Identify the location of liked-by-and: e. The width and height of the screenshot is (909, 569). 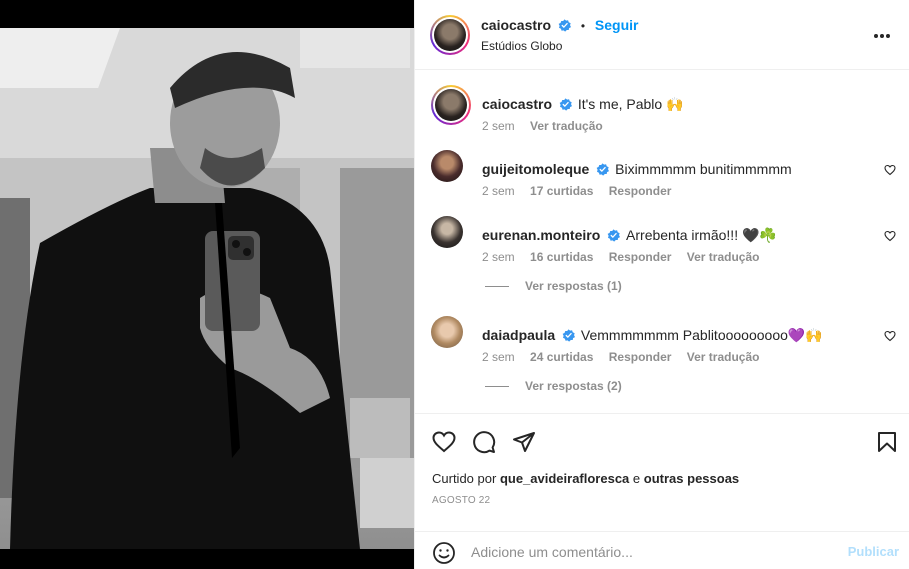
(636, 478).